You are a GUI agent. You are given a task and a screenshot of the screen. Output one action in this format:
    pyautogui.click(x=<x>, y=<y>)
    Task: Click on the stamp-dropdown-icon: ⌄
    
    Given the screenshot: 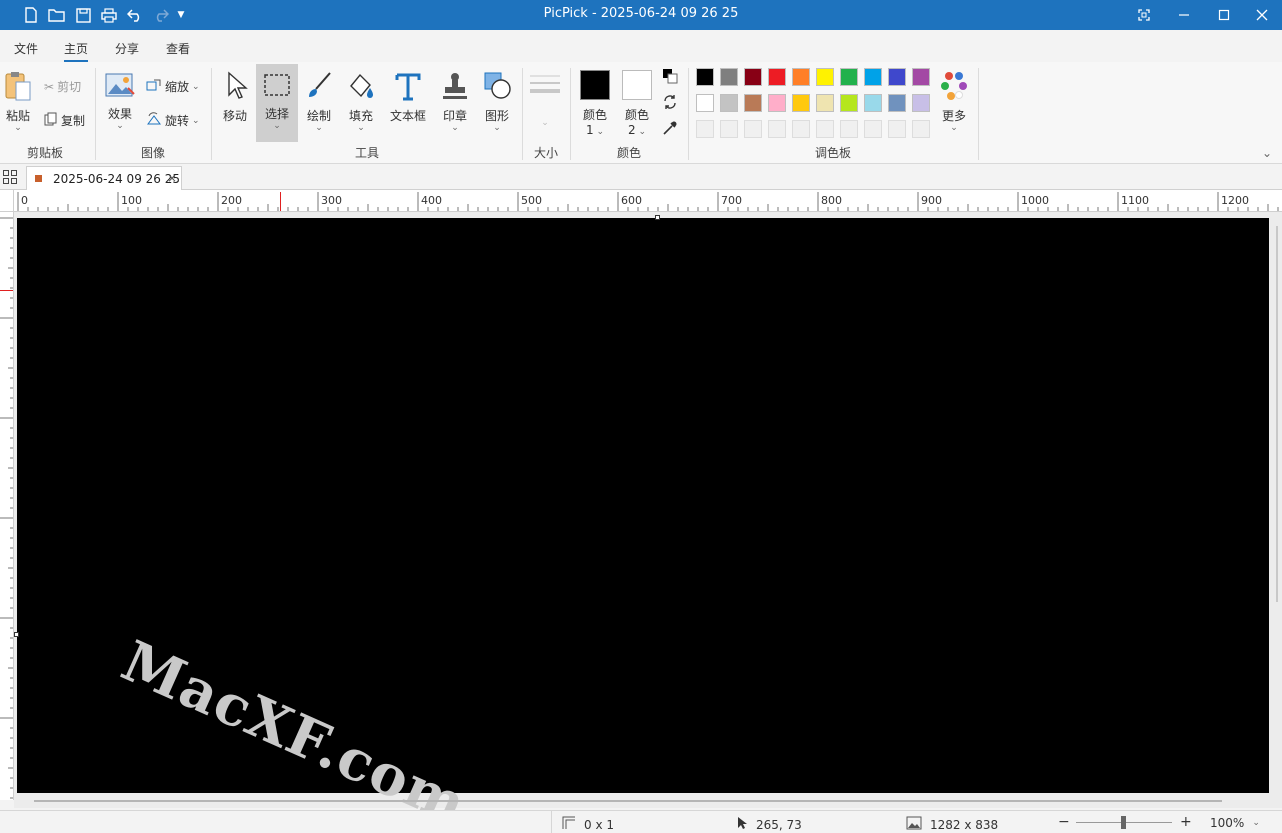 What is the action you would take?
    pyautogui.click(x=455, y=128)
    